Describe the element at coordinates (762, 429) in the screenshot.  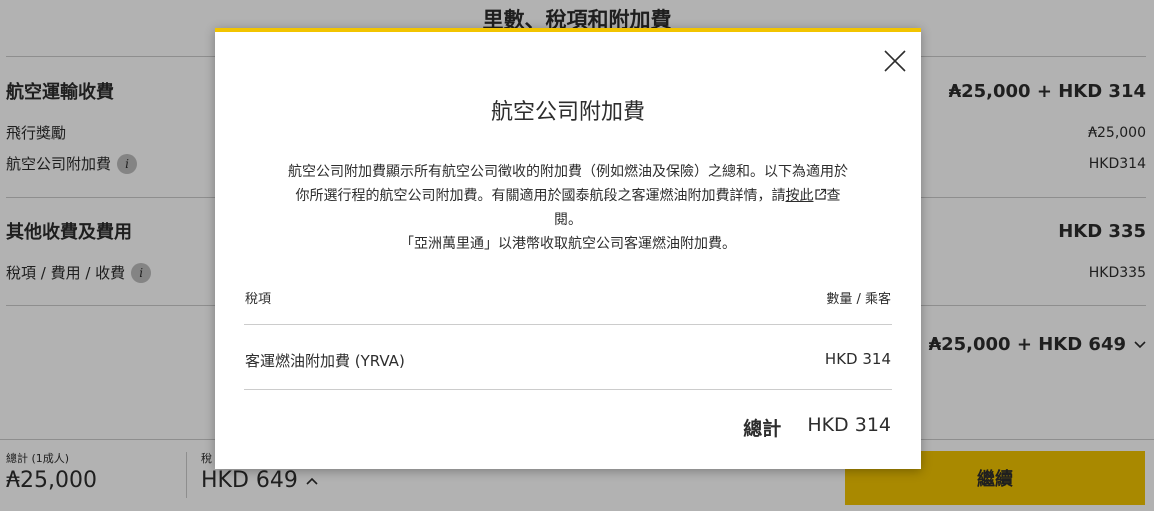
I see `total-label: 總計` at that location.